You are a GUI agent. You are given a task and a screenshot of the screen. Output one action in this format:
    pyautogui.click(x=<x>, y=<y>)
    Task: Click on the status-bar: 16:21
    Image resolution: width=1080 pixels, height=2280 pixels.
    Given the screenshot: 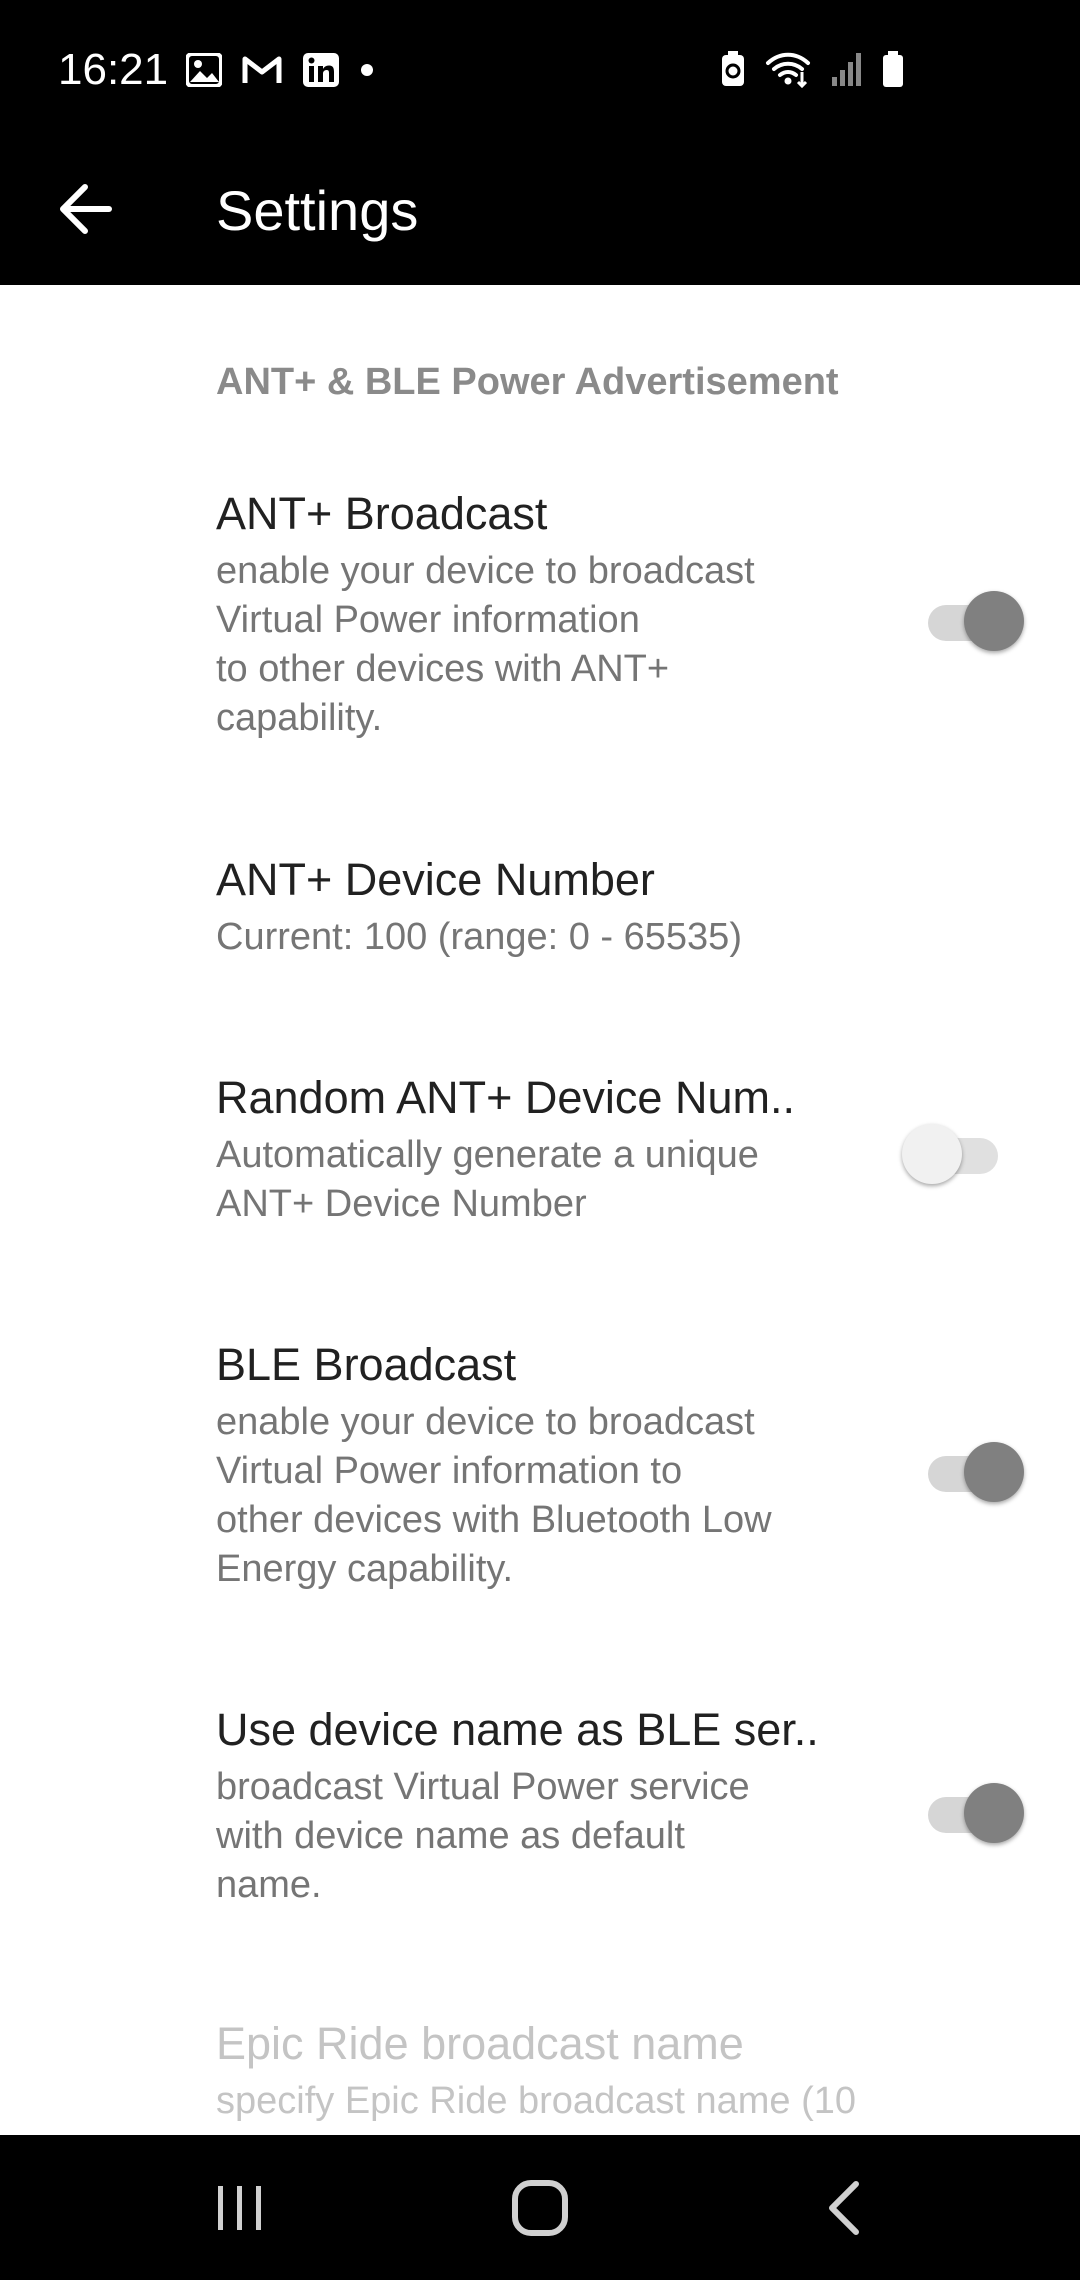 What is the action you would take?
    pyautogui.click(x=540, y=70)
    